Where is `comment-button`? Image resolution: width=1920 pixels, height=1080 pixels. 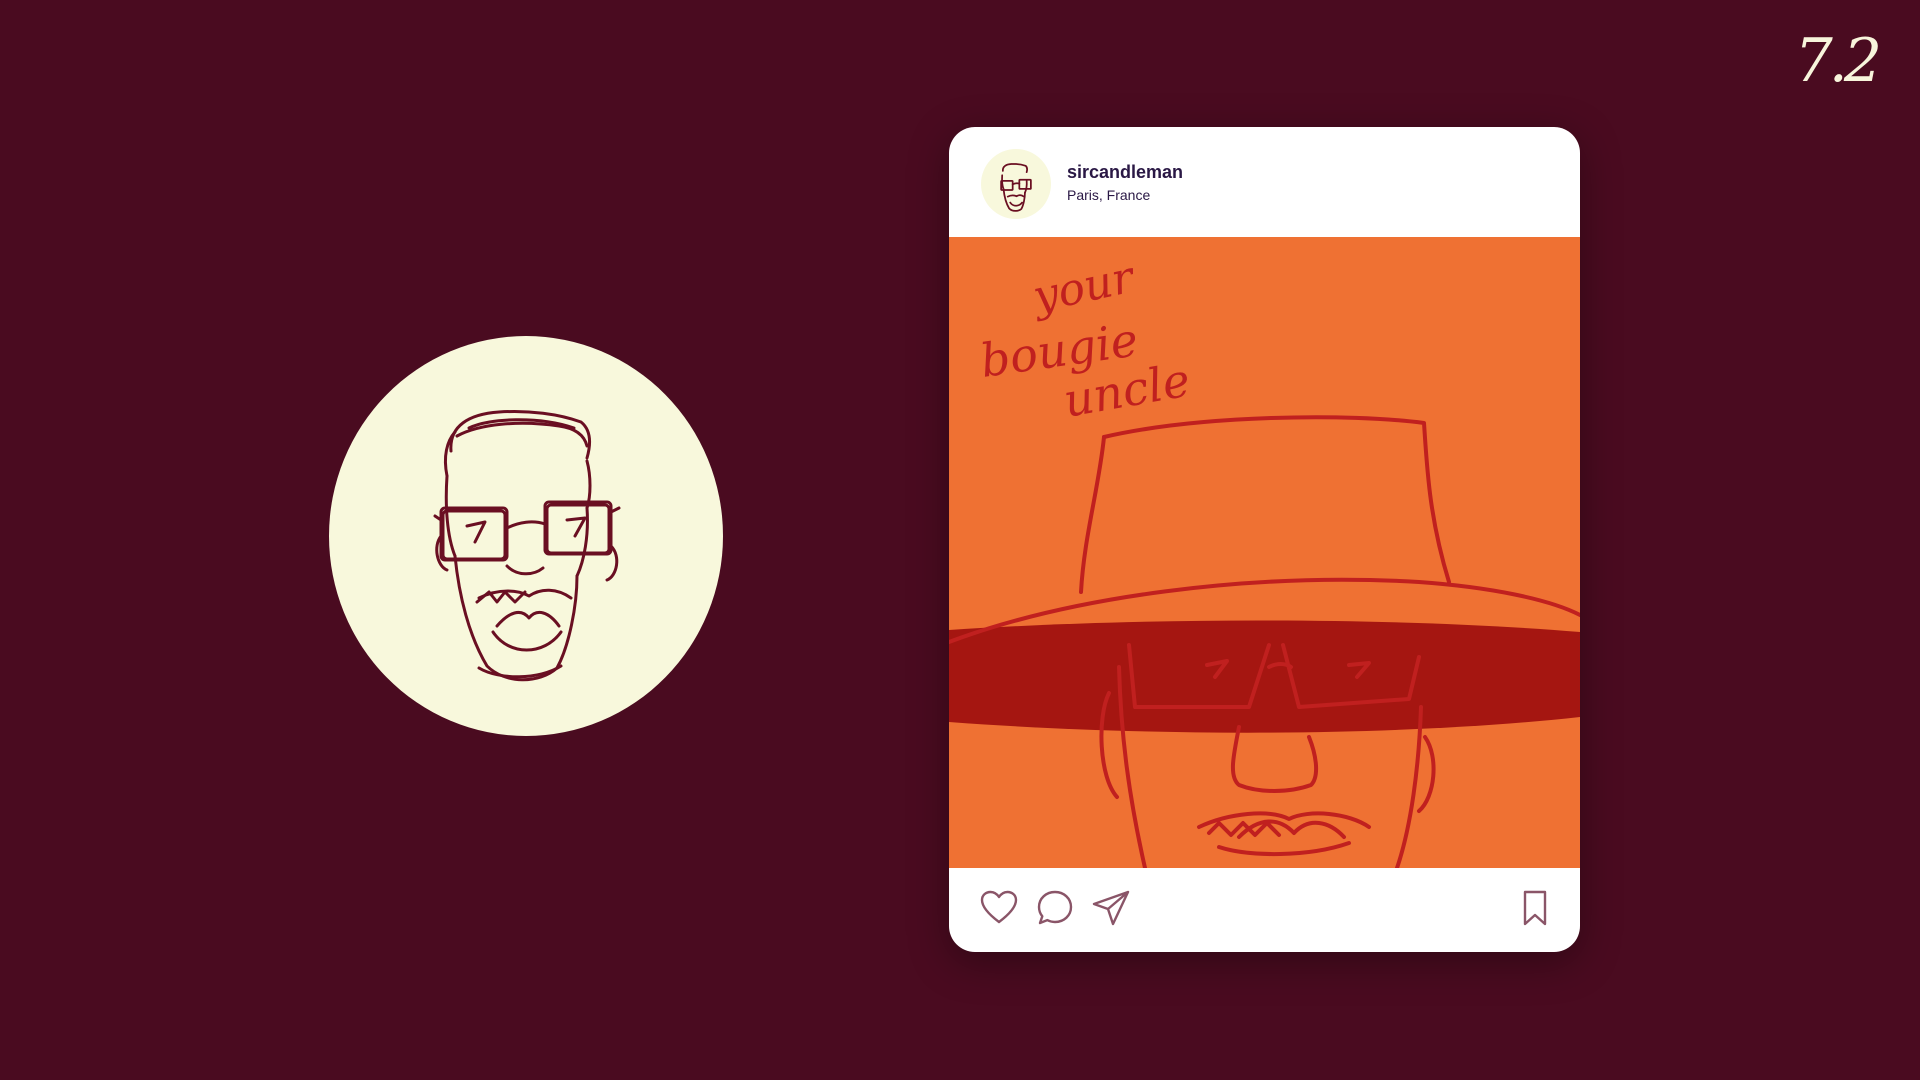 comment-button is located at coordinates (1055, 908).